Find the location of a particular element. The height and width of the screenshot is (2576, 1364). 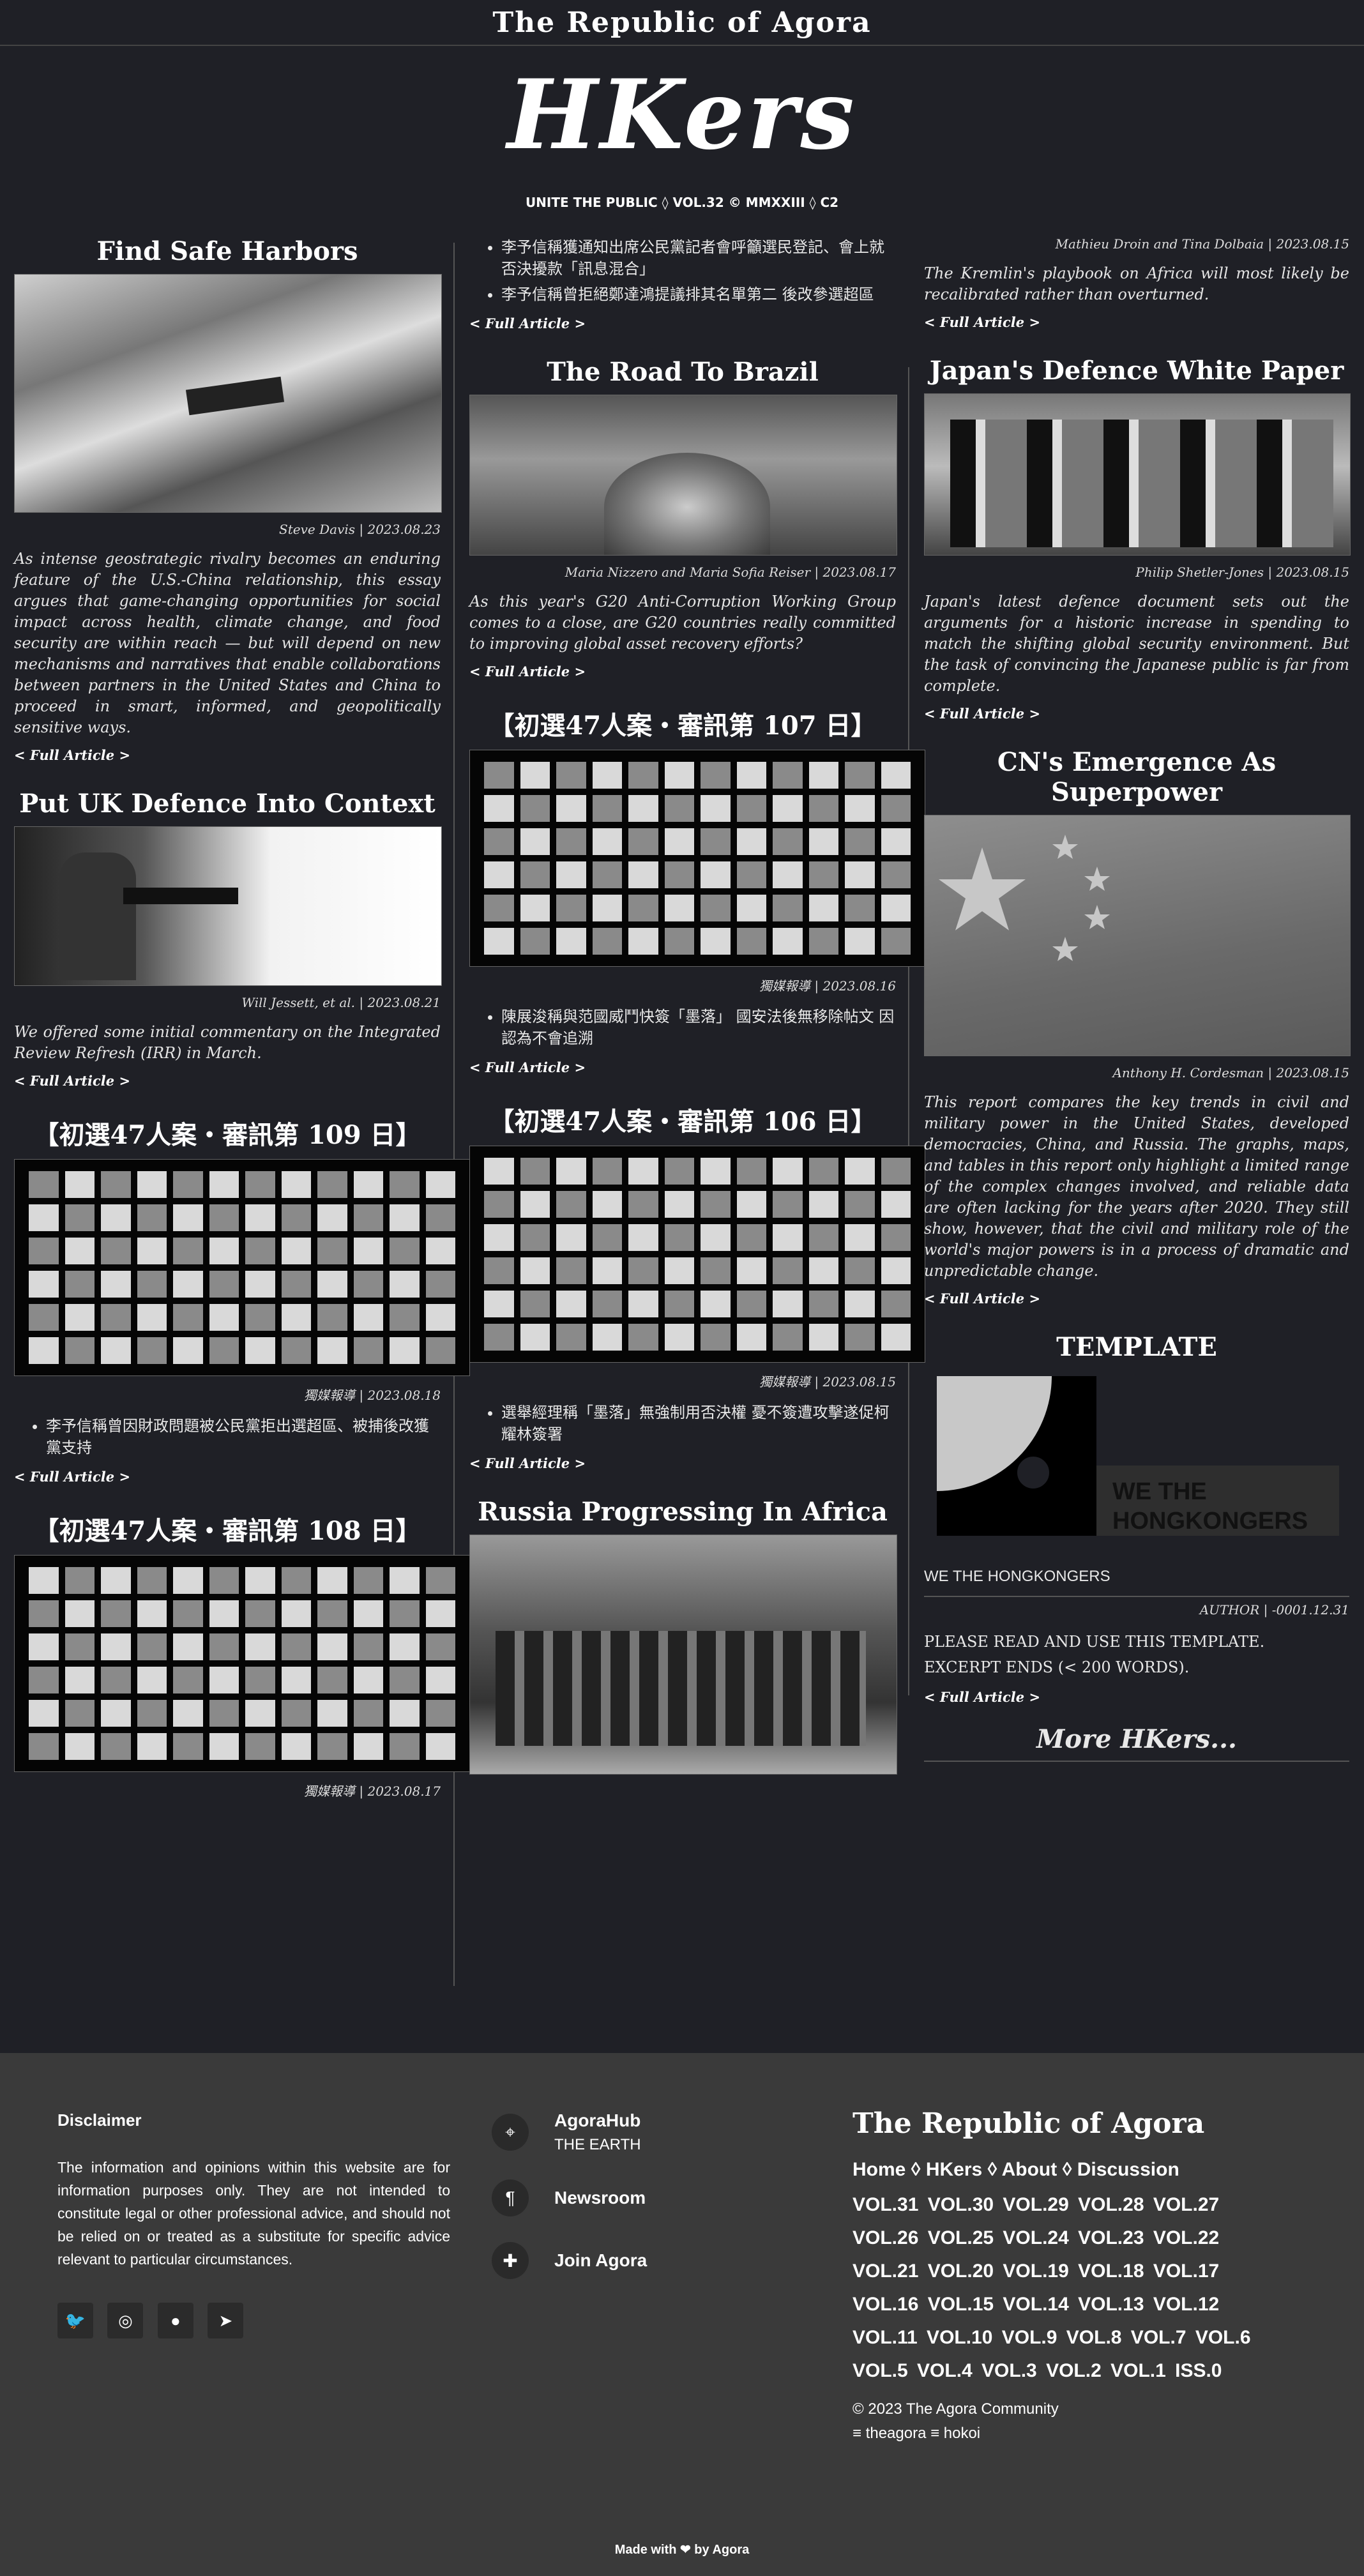

paragraph-icon: ¶ is located at coordinates (510, 2198).